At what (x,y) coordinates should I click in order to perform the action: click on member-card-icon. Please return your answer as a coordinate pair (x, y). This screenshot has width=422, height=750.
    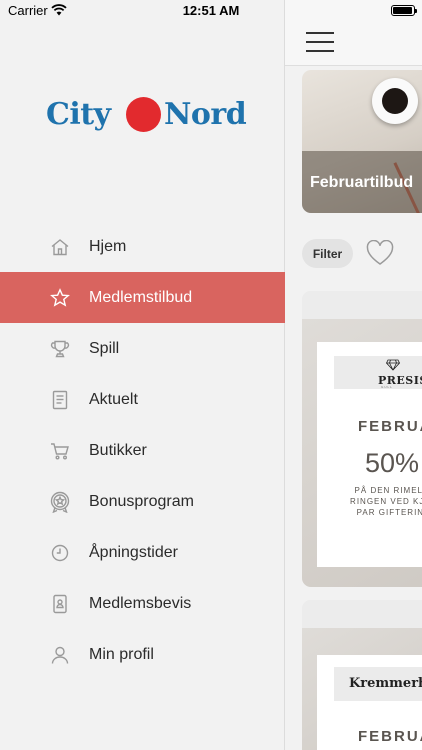
    Looking at the image, I should click on (60, 604).